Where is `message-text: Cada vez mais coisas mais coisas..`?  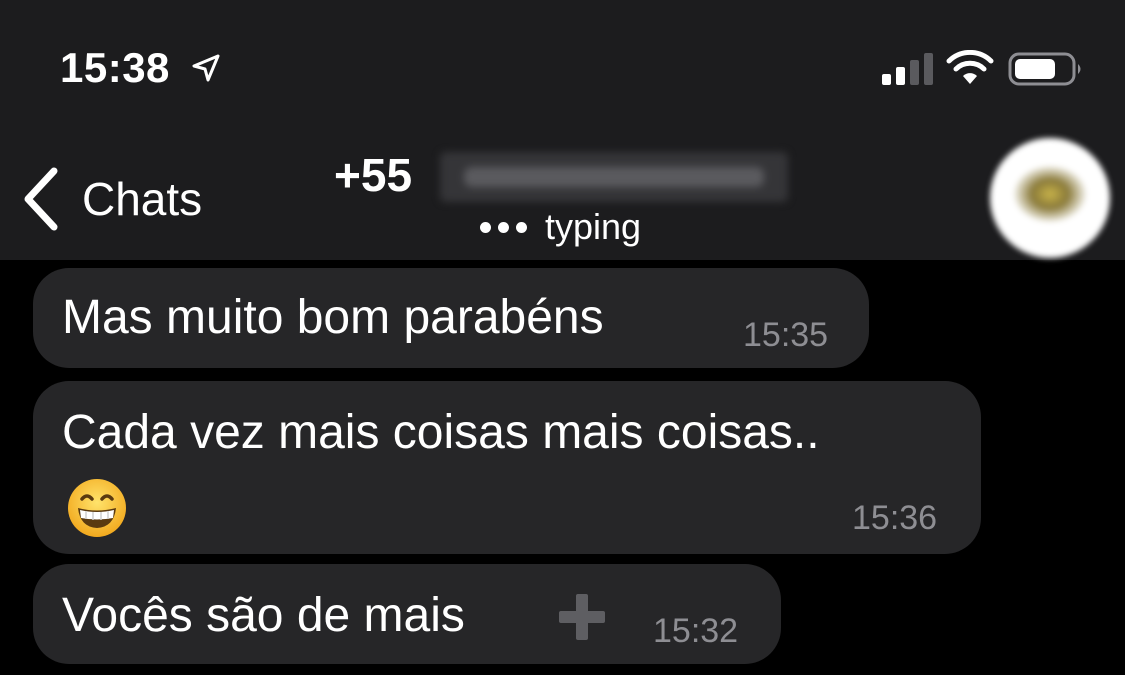
message-text: Cada vez mais coisas mais coisas.. is located at coordinates (441, 432).